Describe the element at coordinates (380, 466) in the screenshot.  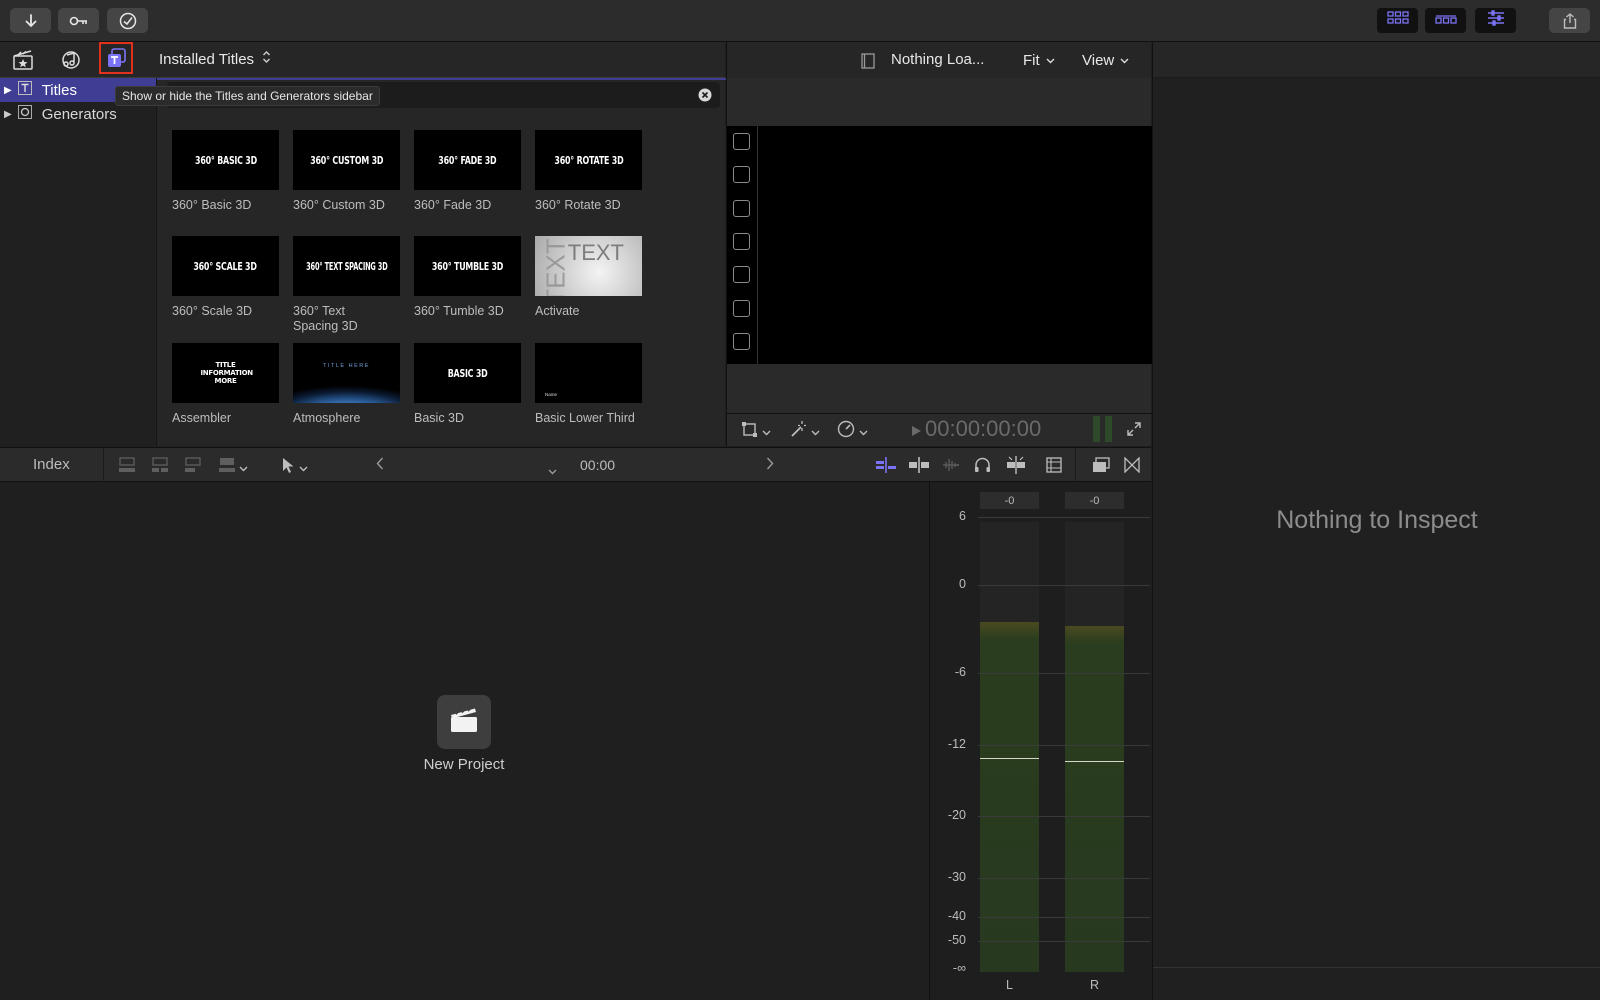
I see `back-arrow-icon` at that location.